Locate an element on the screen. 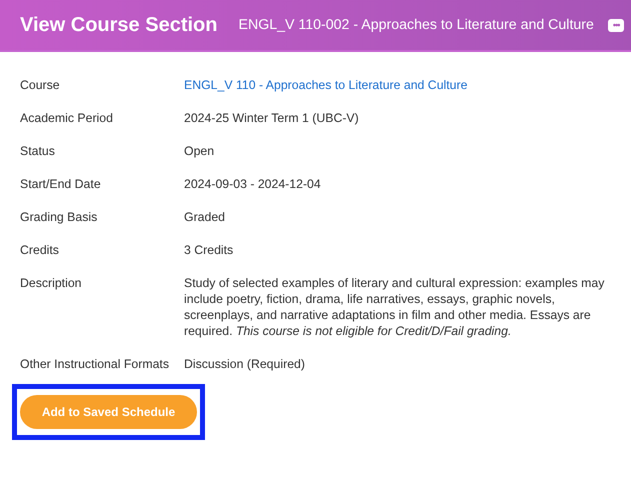 This screenshot has height=500, width=631. field-value: Open is located at coordinates (200, 151).